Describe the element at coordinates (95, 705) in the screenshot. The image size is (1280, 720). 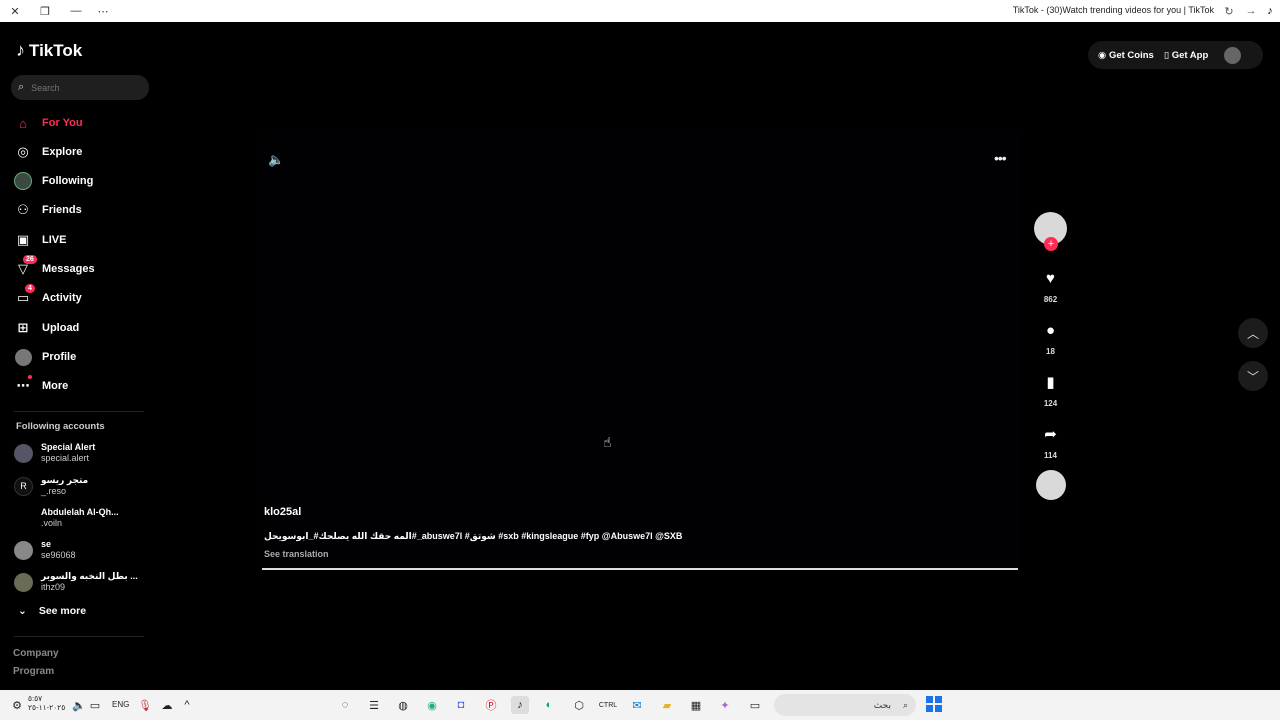
I see `network-icon: ▭` at that location.